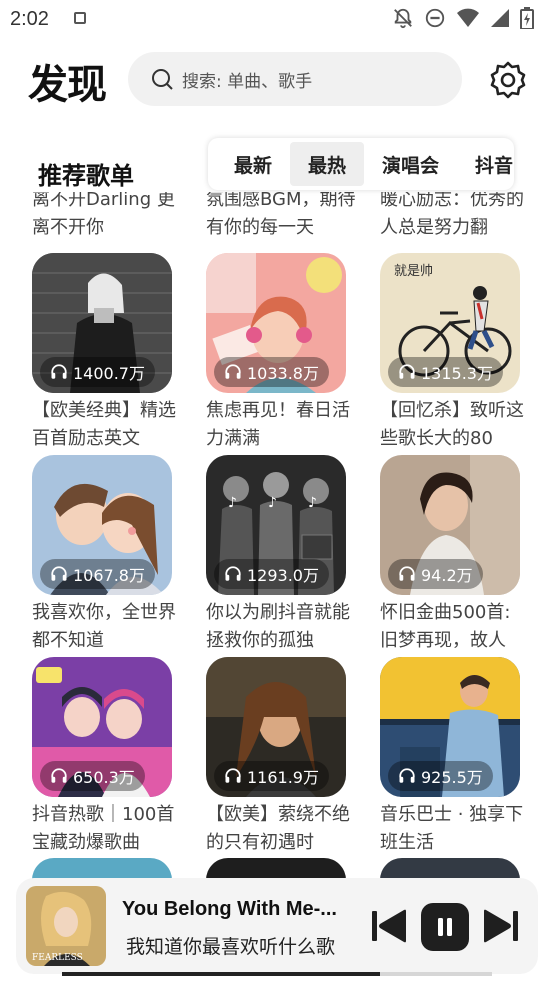 This screenshot has height=985, width=554. What do you see at coordinates (283, 373) in the screenshot?
I see `play-count: 1033.8万` at bounding box center [283, 373].